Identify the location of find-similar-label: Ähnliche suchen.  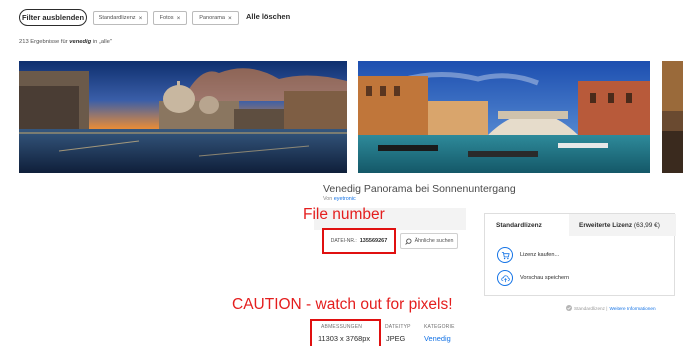
(434, 241).